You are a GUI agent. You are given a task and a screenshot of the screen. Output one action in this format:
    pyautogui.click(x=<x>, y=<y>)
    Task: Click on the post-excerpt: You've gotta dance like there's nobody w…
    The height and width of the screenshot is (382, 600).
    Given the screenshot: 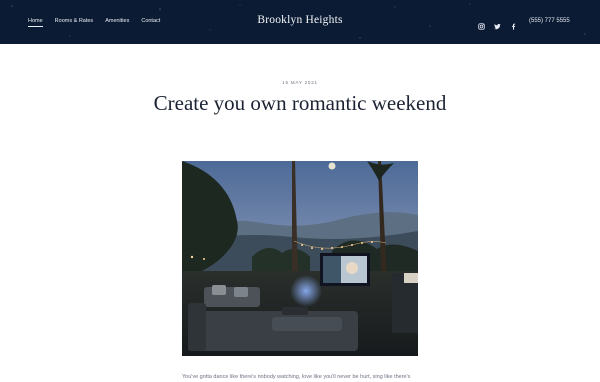 What is the action you would take?
    pyautogui.click(x=296, y=377)
    